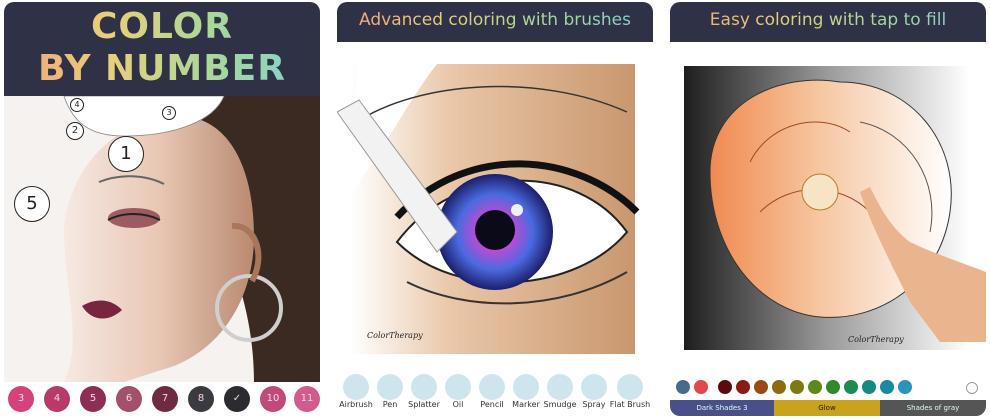  What do you see at coordinates (390, 387) in the screenshot?
I see `pen-icon` at bounding box center [390, 387].